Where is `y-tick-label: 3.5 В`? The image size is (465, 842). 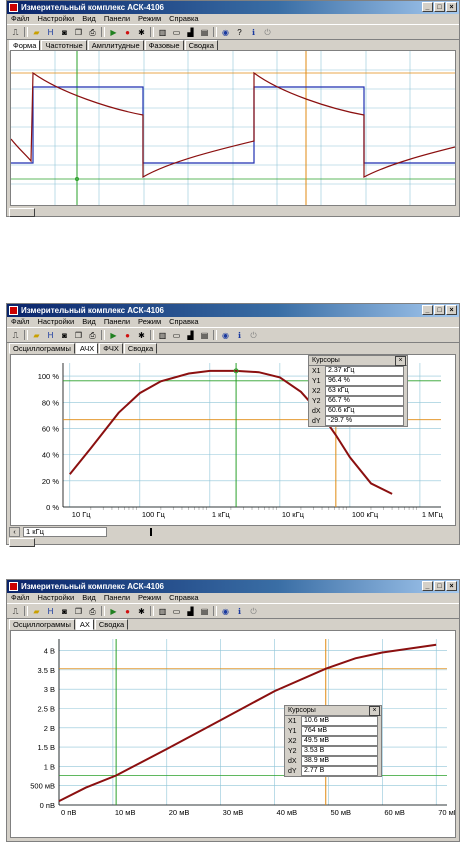 y-tick-label: 3.5 В is located at coordinates (46, 670).